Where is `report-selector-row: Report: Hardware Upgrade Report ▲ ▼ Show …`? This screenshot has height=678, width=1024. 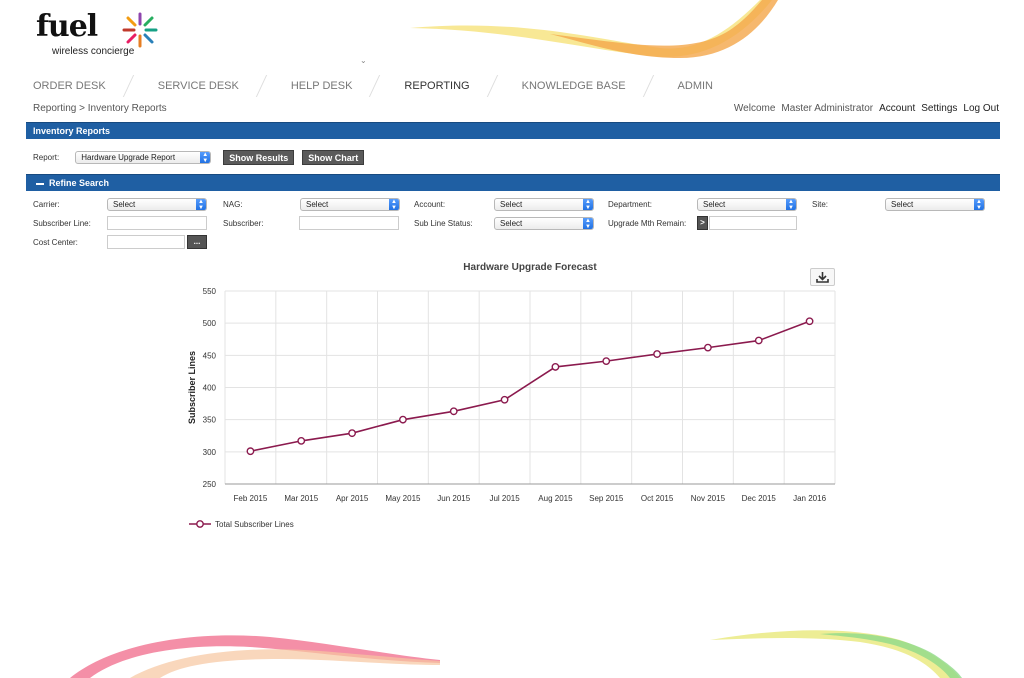 report-selector-row: Report: Hardware Upgrade Report ▲ ▼ Show … is located at coordinates (199, 157).